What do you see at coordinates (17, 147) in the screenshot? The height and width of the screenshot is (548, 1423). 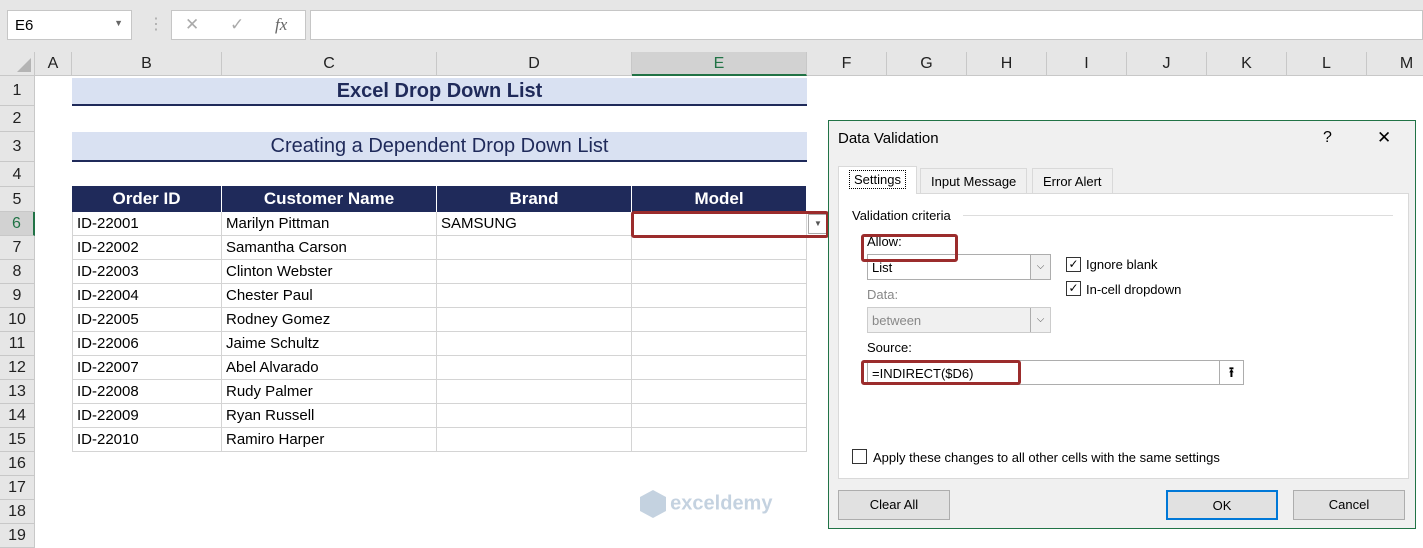 I see `row-header-3: 3` at bounding box center [17, 147].